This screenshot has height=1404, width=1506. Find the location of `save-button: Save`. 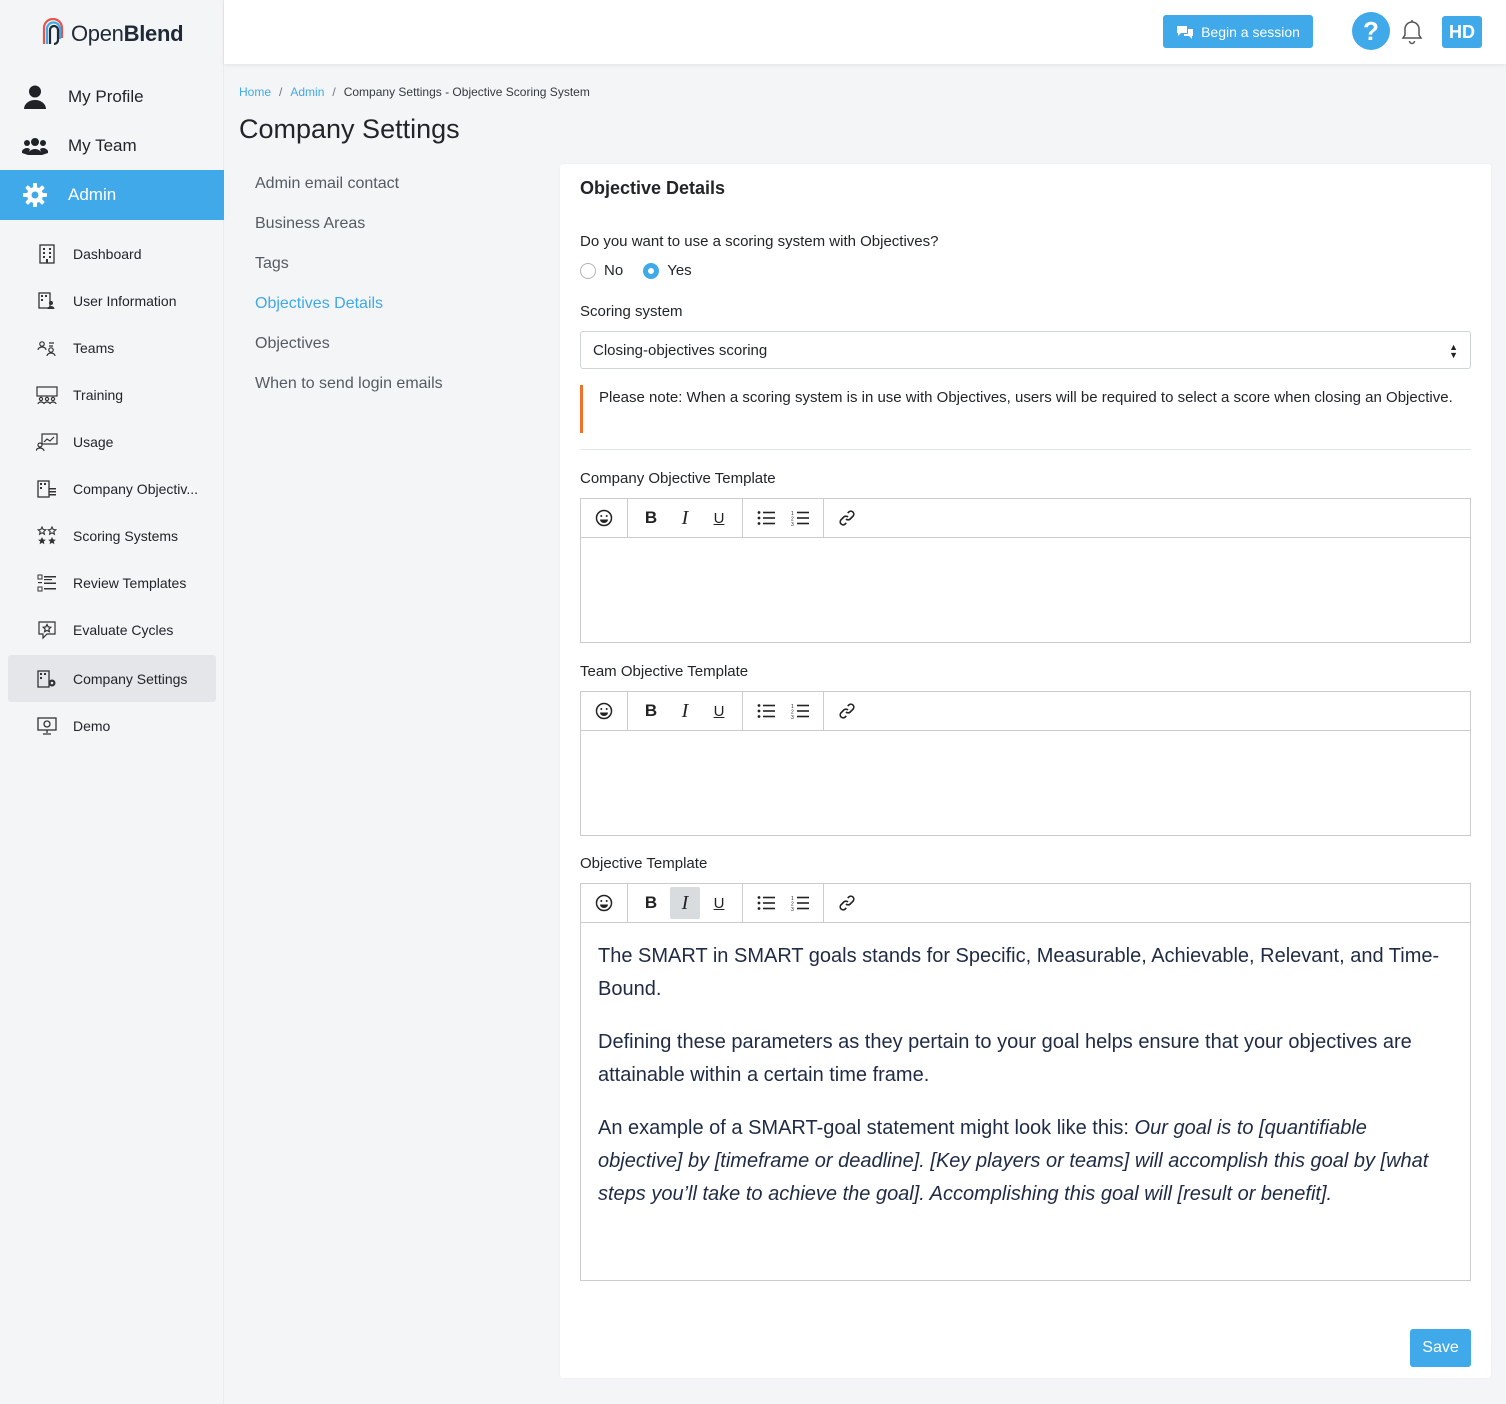

save-button: Save is located at coordinates (1440, 1348).